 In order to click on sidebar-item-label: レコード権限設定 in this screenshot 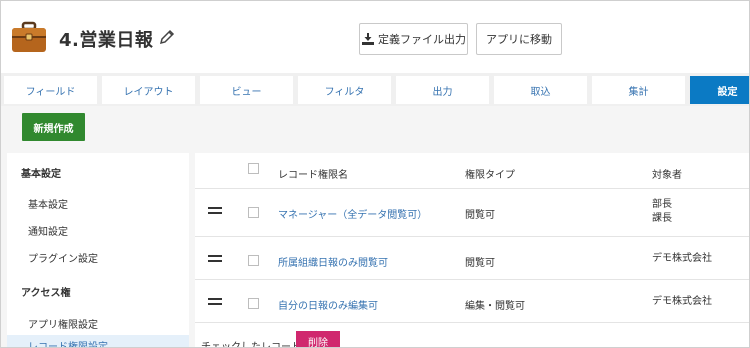, I will do `click(68, 345)`.